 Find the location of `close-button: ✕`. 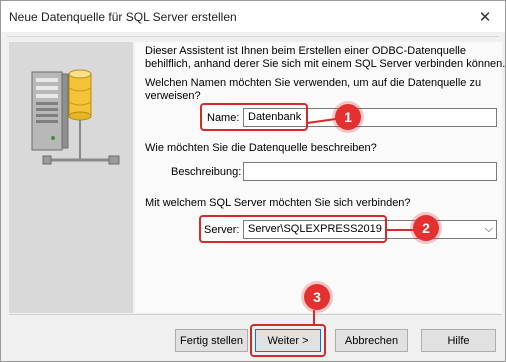

close-button: ✕ is located at coordinates (485, 16).